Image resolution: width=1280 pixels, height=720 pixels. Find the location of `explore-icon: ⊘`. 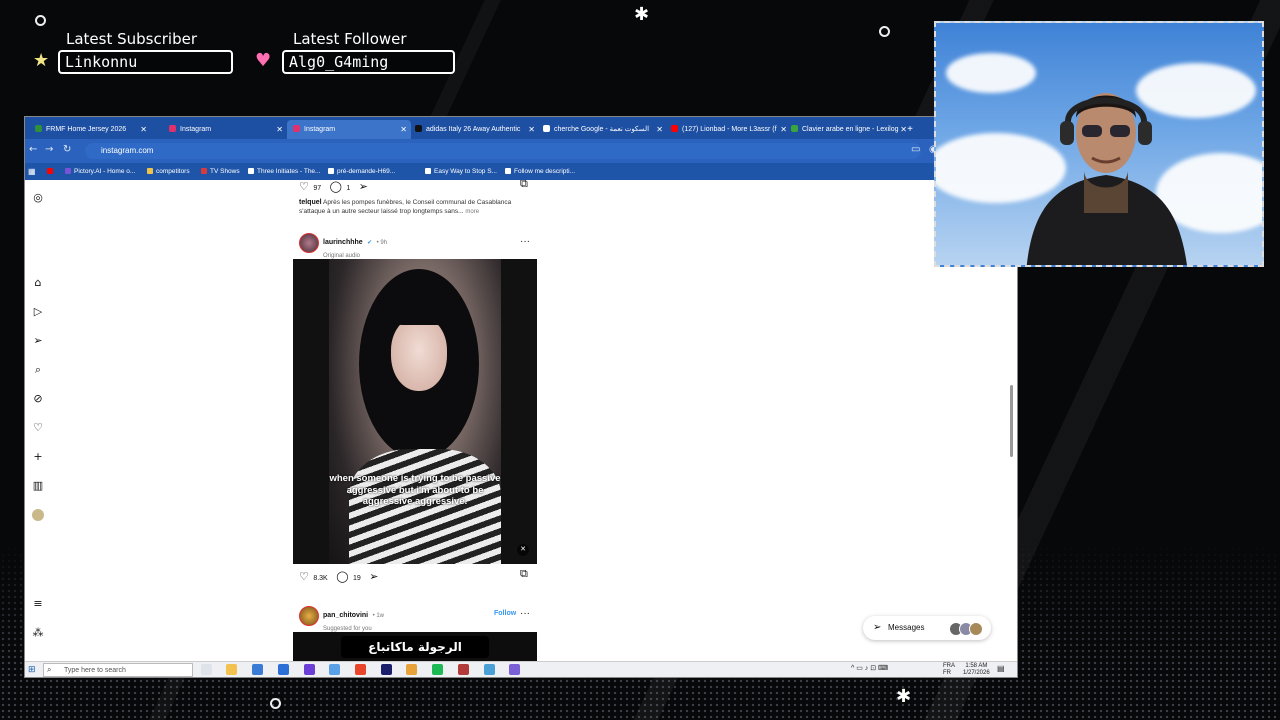

explore-icon: ⊘ is located at coordinates (38, 399).